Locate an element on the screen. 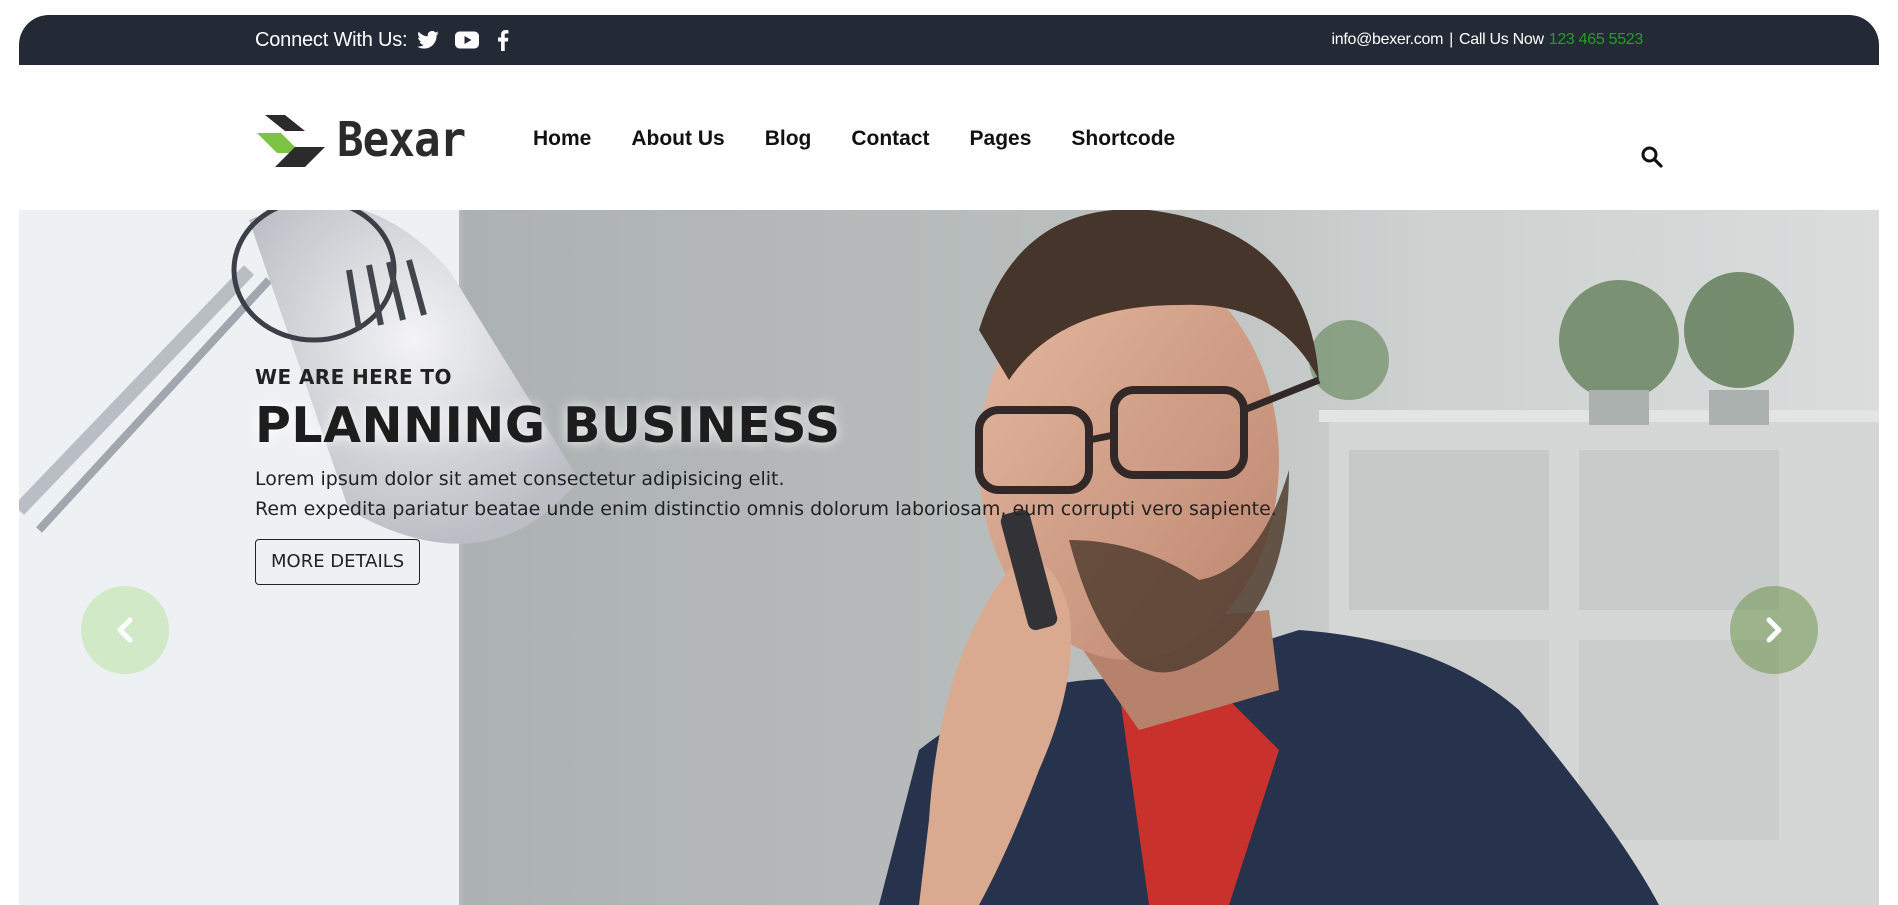  nav-home: Home is located at coordinates (562, 139).